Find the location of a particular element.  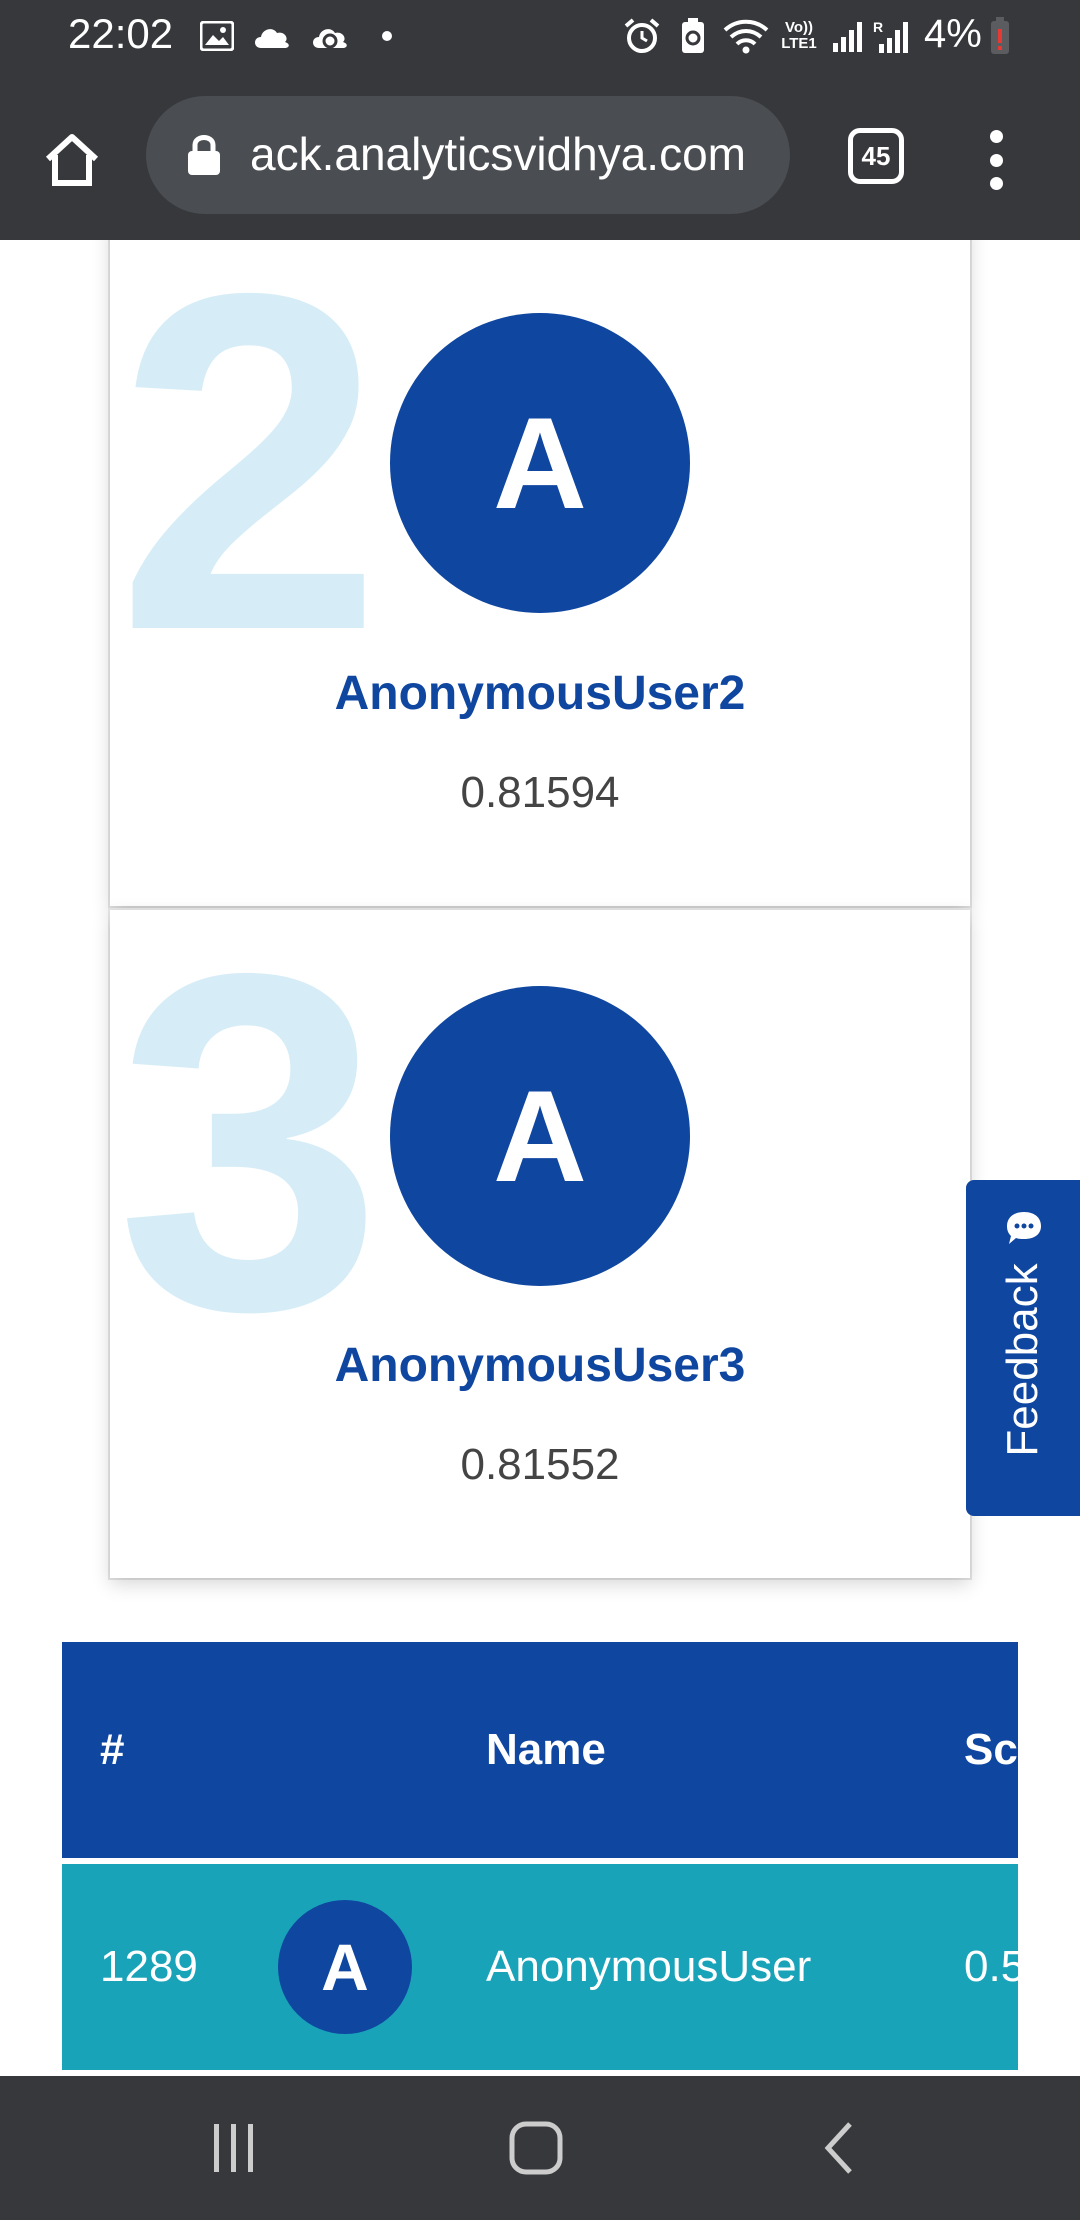

volte-icon: Vo)) LTE1 is located at coordinates (799, 35).